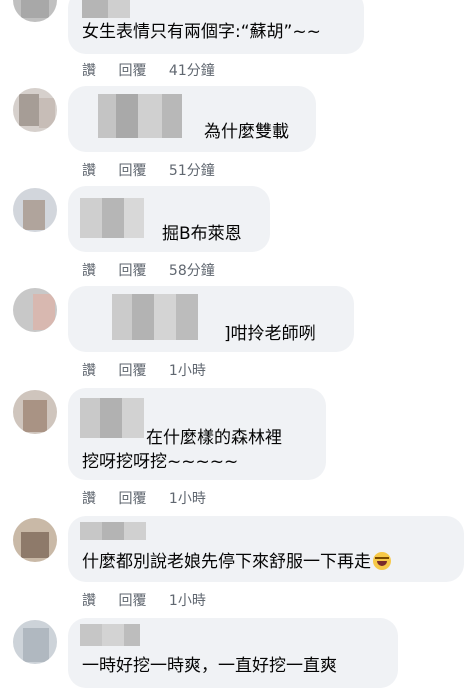 This screenshot has width=470, height=688. What do you see at coordinates (192, 271) in the screenshot?
I see `timestamp: 58分鐘` at bounding box center [192, 271].